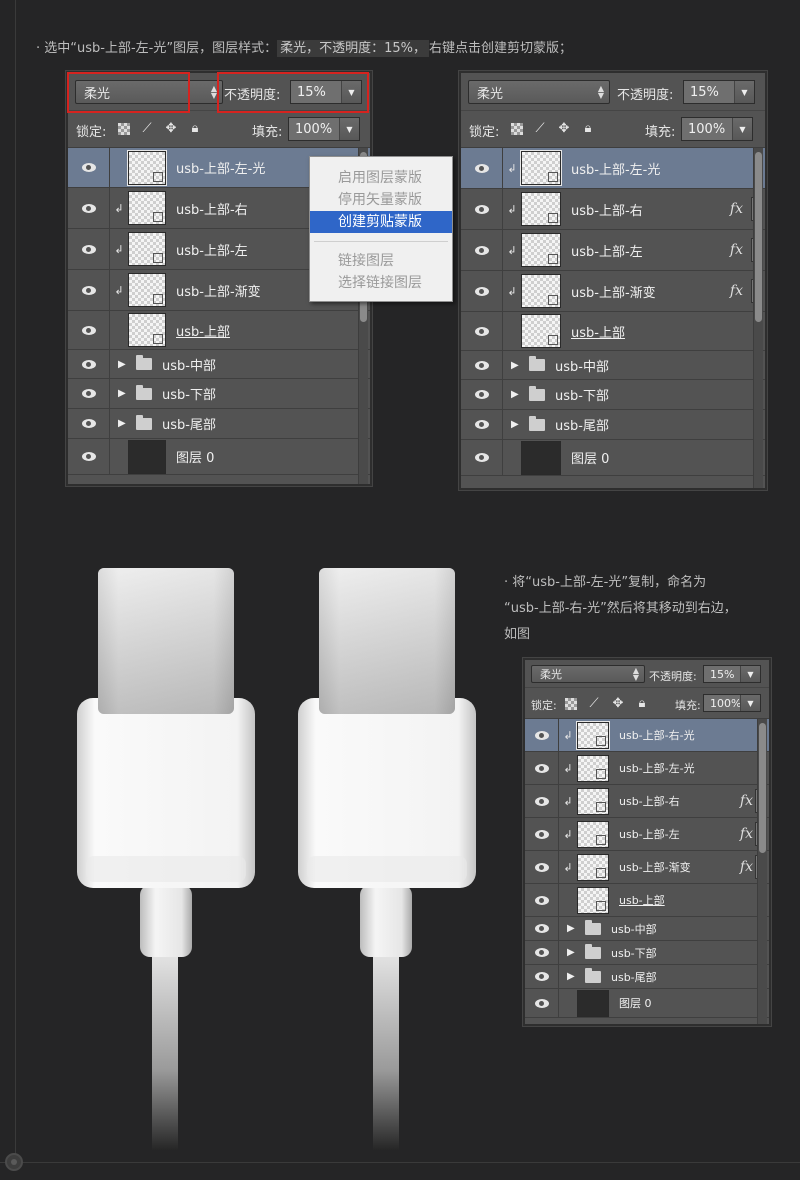 Image resolution: width=800 pixels, height=1180 pixels. I want to click on scrollbar-track, so click(762, 871).